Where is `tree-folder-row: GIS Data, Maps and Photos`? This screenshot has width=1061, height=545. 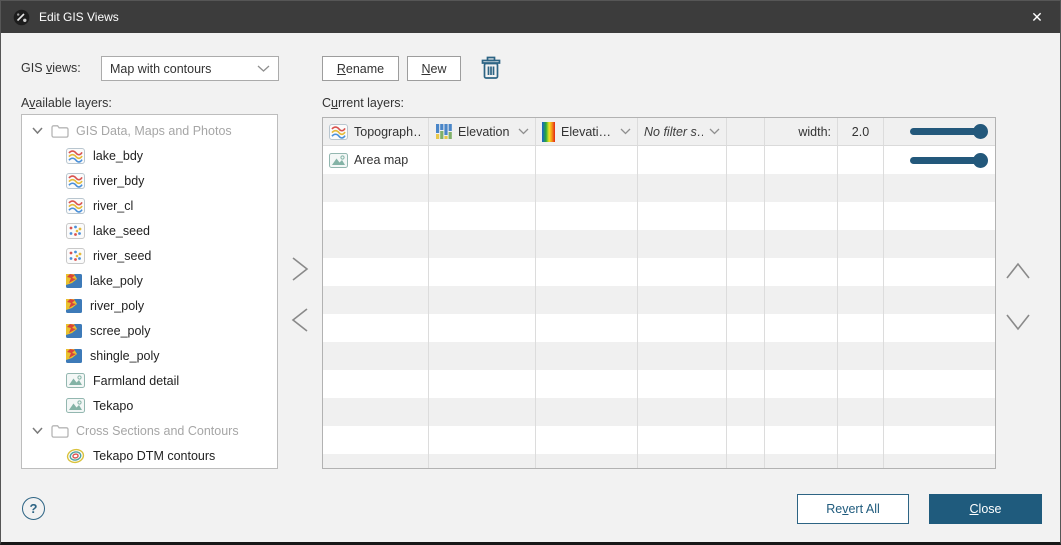
tree-folder-row: GIS Data, Maps and Photos is located at coordinates (149, 130).